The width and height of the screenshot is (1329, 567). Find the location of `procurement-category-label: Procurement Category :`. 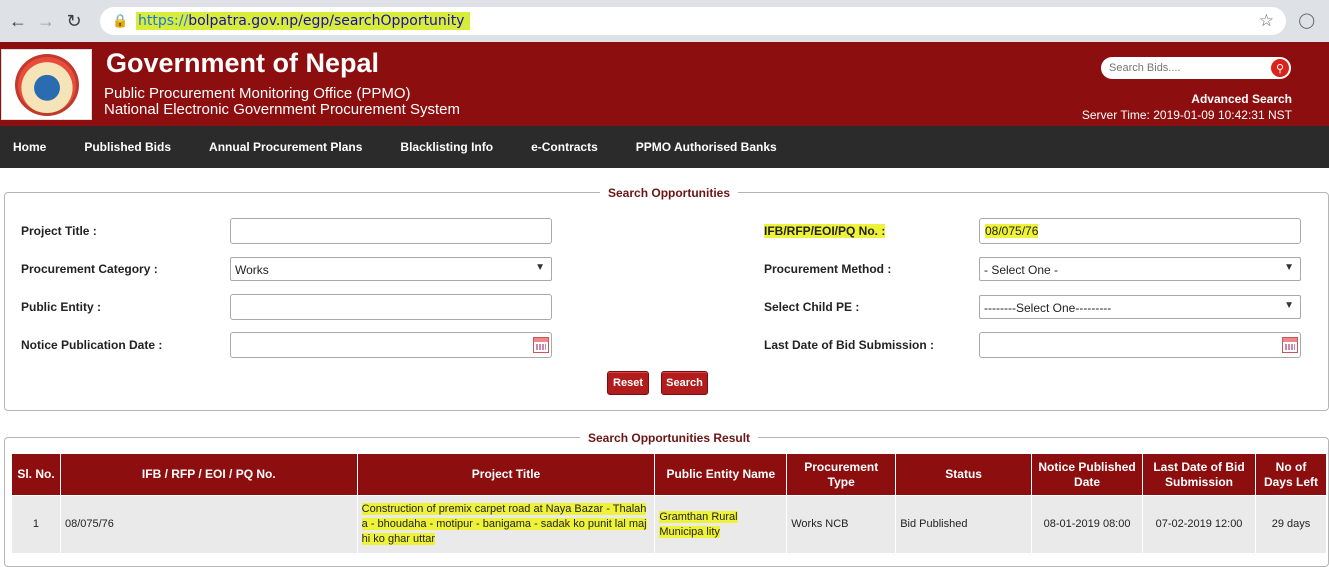

procurement-category-label: Procurement Category : is located at coordinates (89, 269).